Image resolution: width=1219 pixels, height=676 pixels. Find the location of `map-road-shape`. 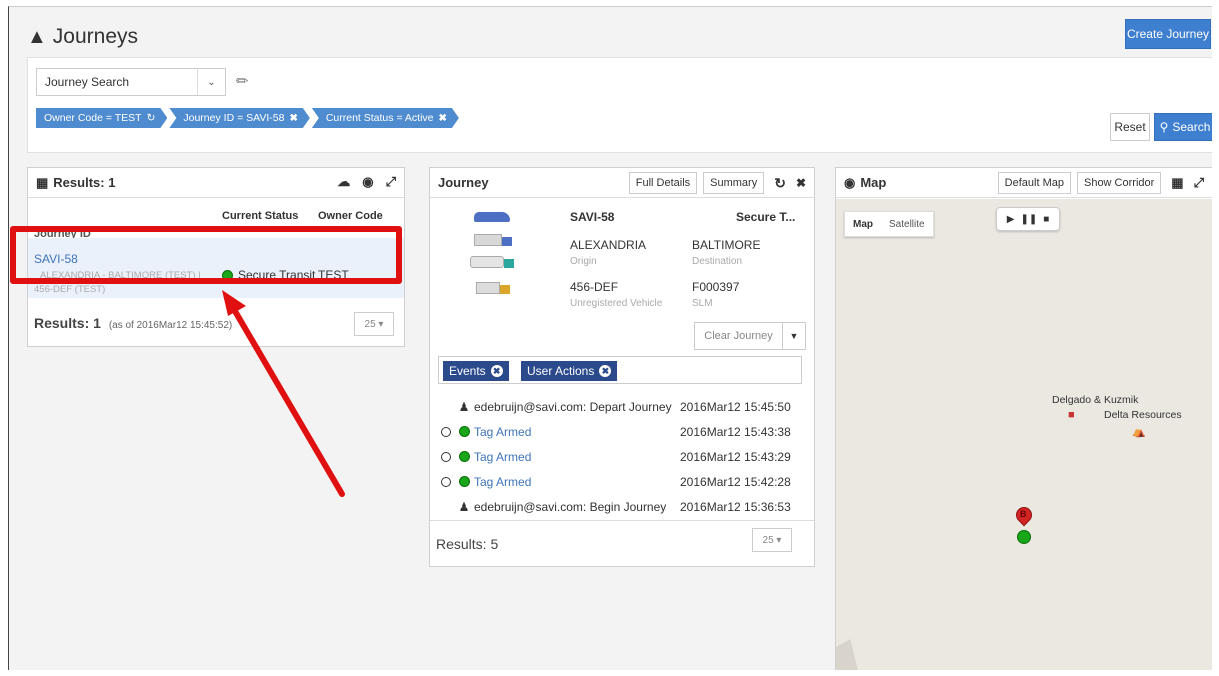

map-road-shape is located at coordinates (848, 654).